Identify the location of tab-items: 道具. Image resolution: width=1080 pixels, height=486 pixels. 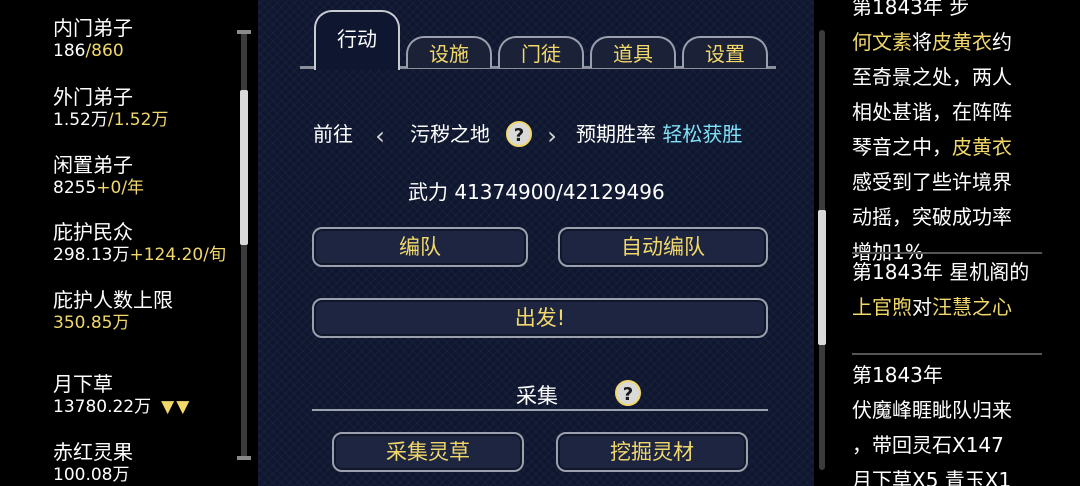
(633, 52).